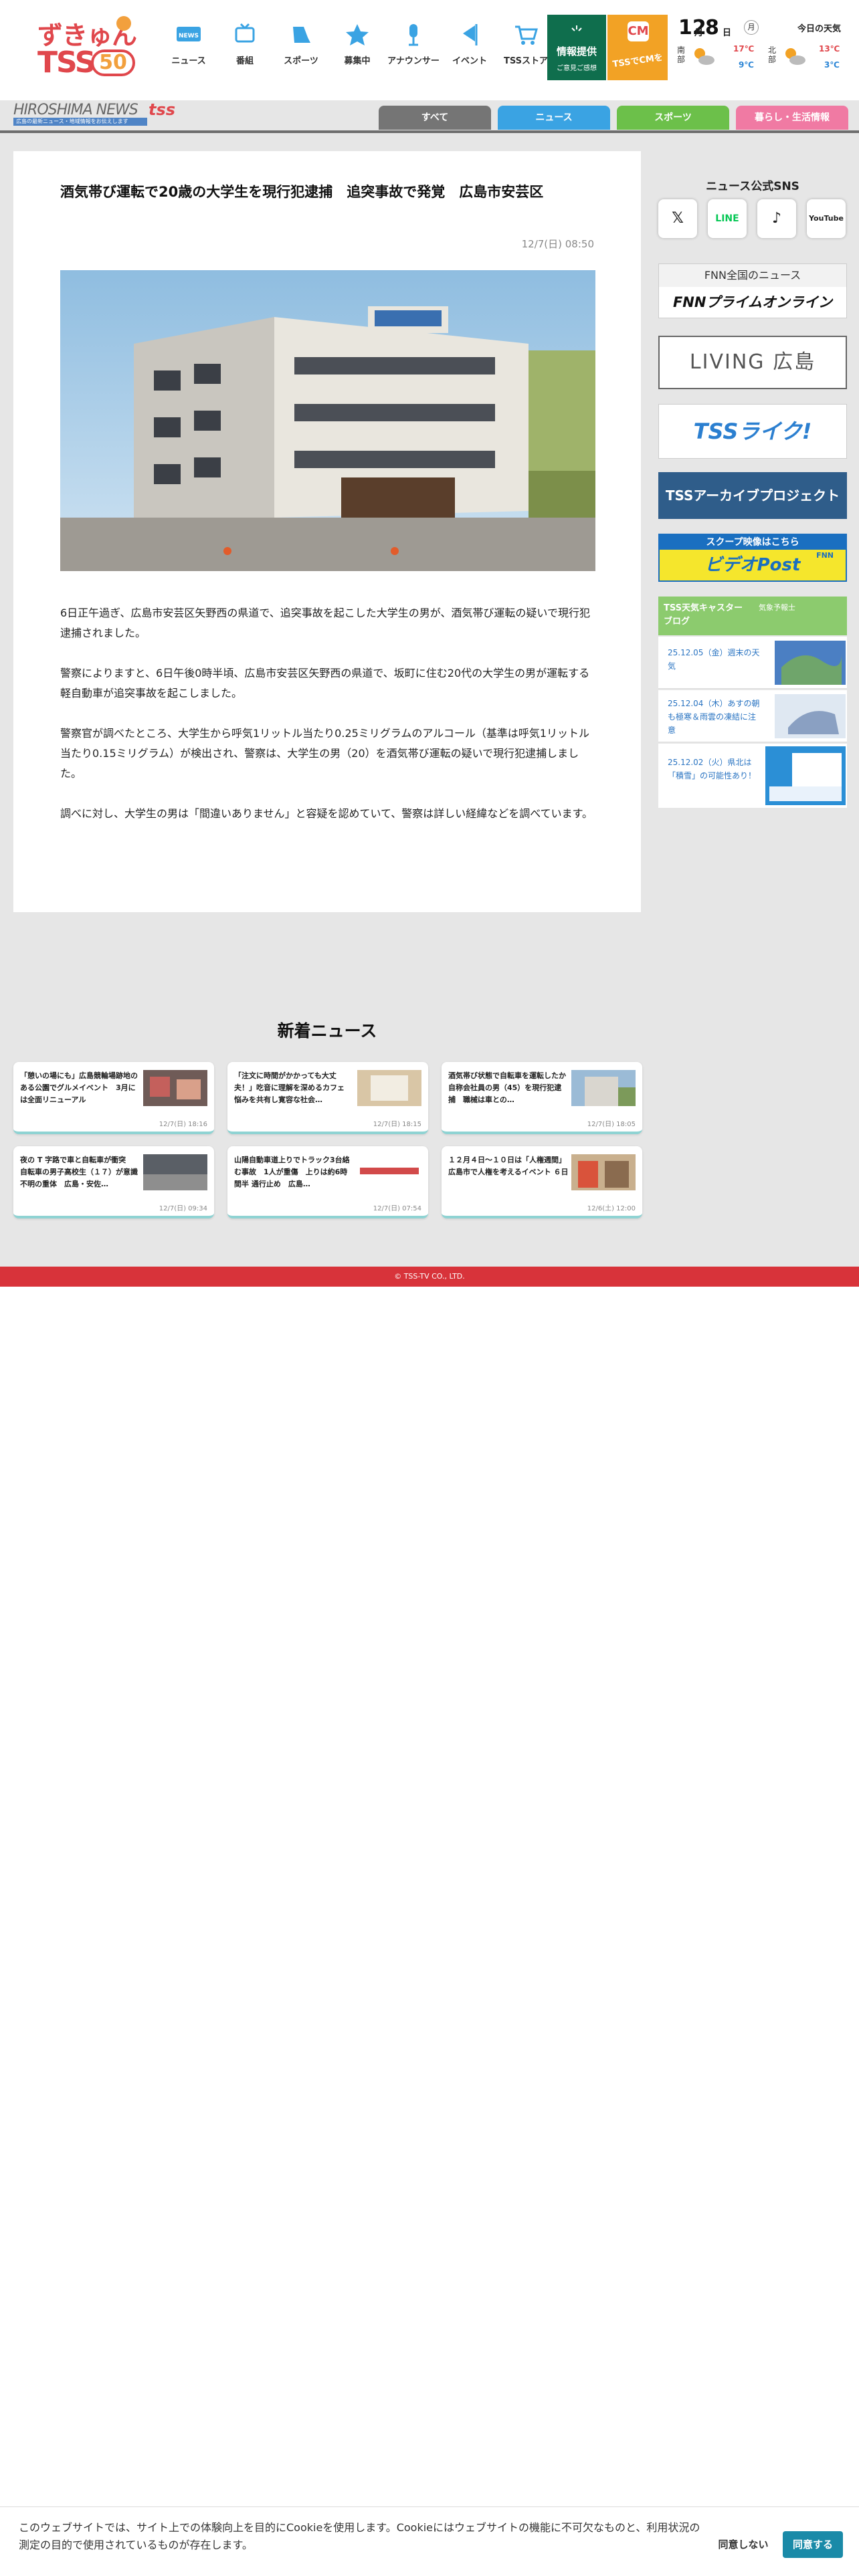 The height and width of the screenshot is (2576, 859). Describe the element at coordinates (576, 28) in the screenshot. I see `sparkle-icon` at that location.